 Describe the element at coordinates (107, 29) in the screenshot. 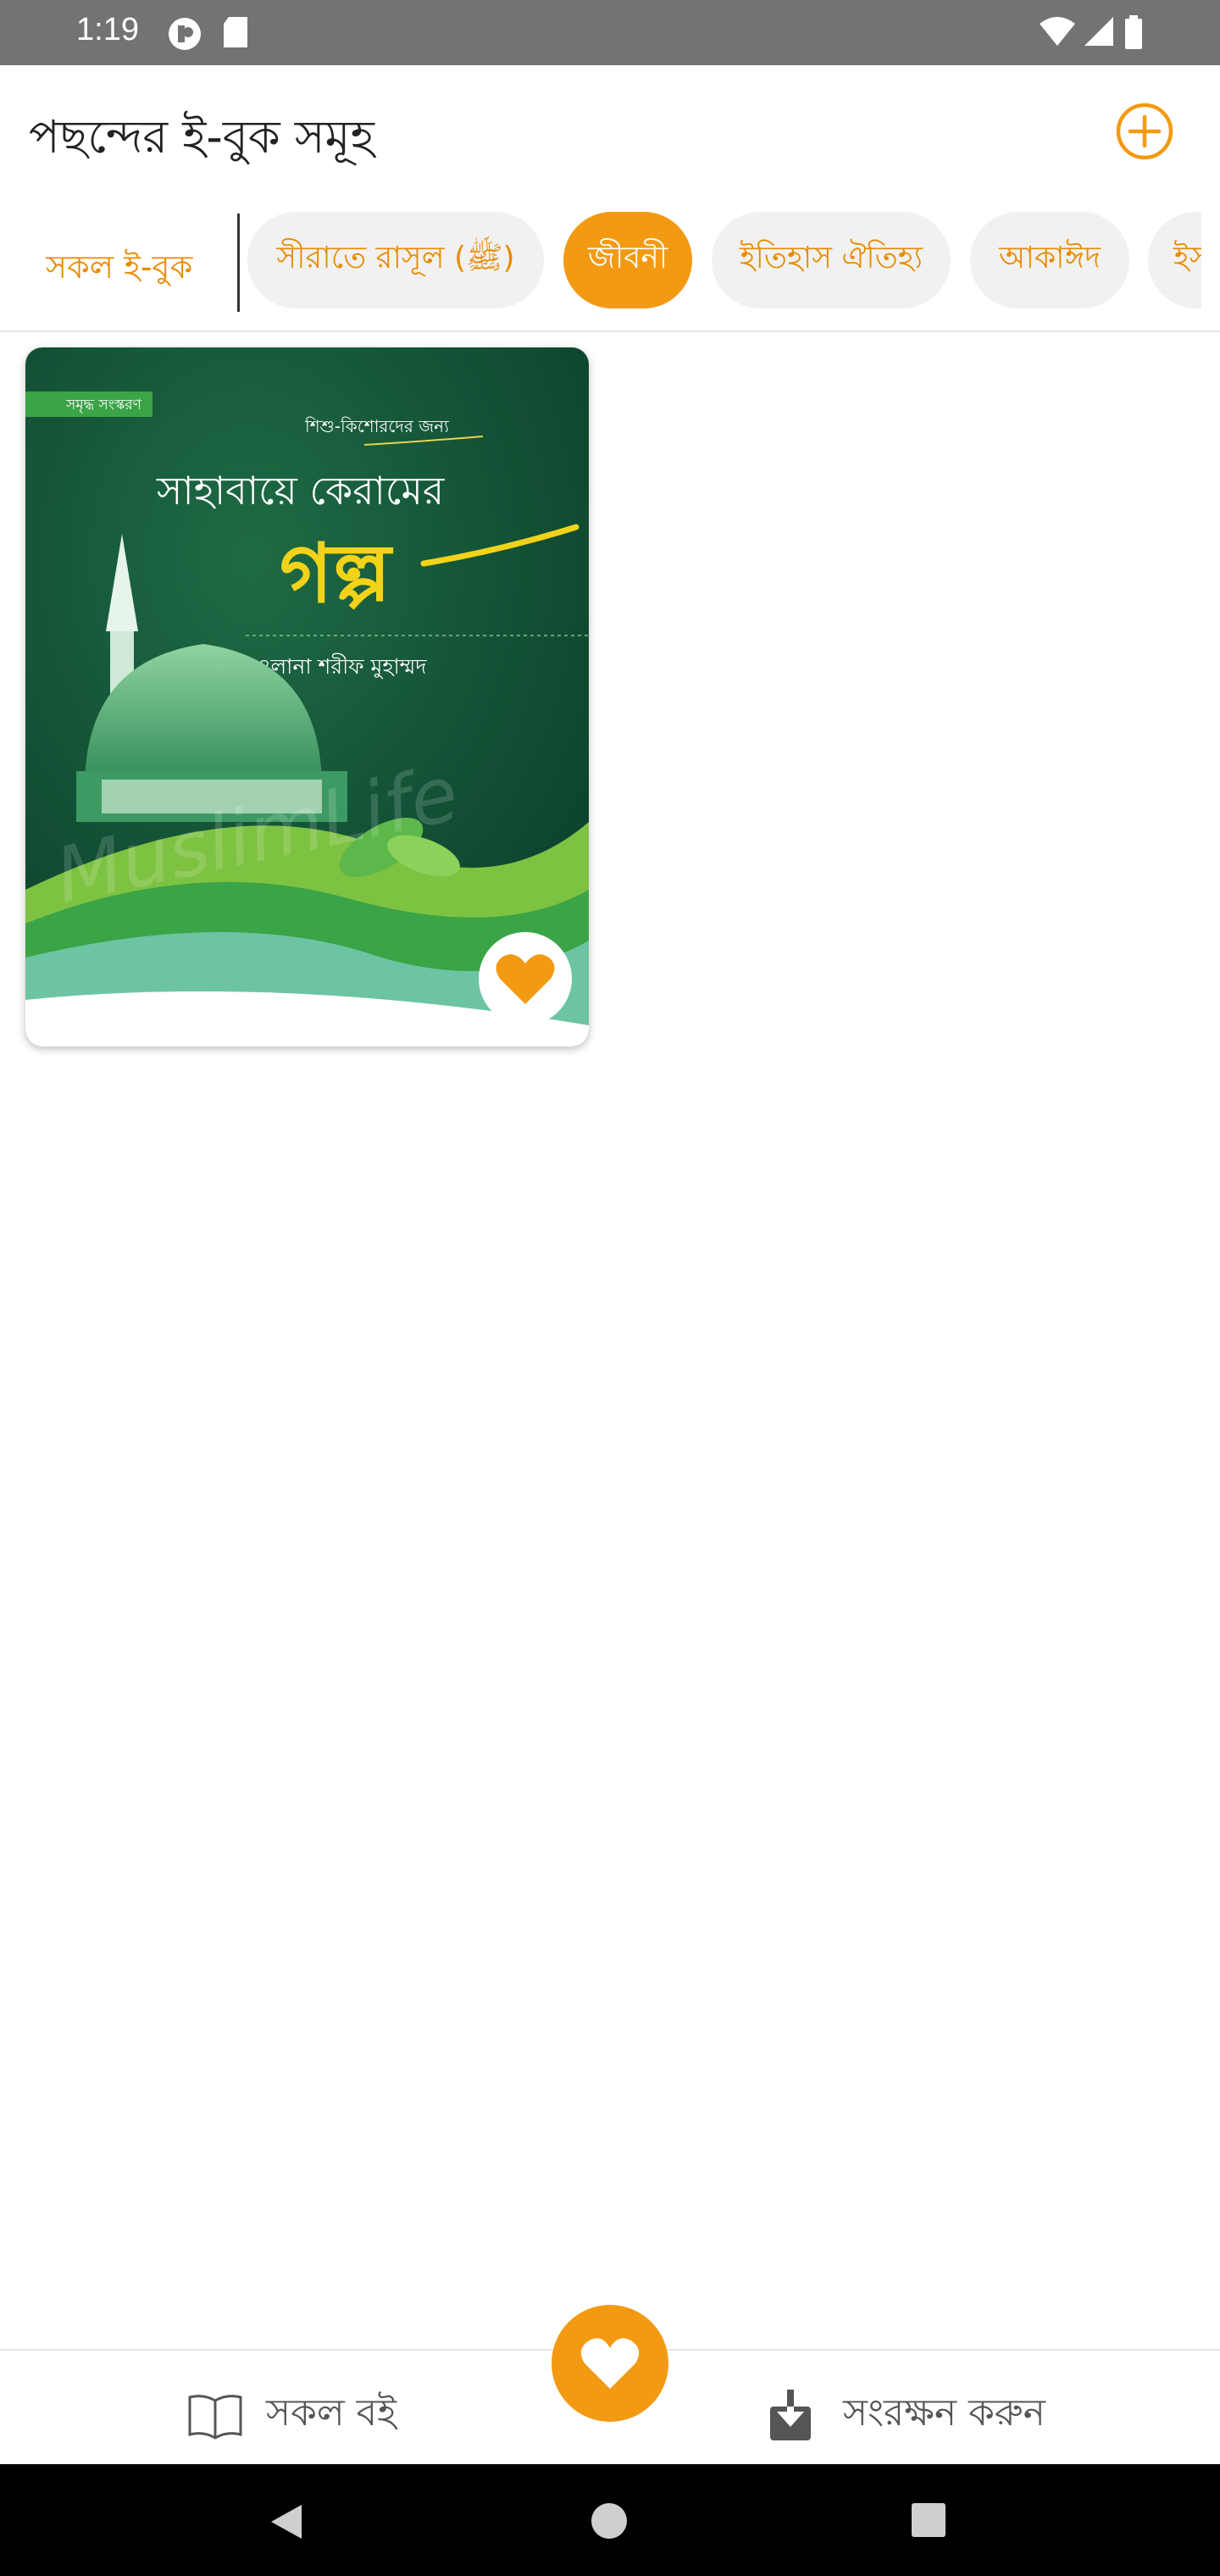

I see `status-time: 1:19` at that location.